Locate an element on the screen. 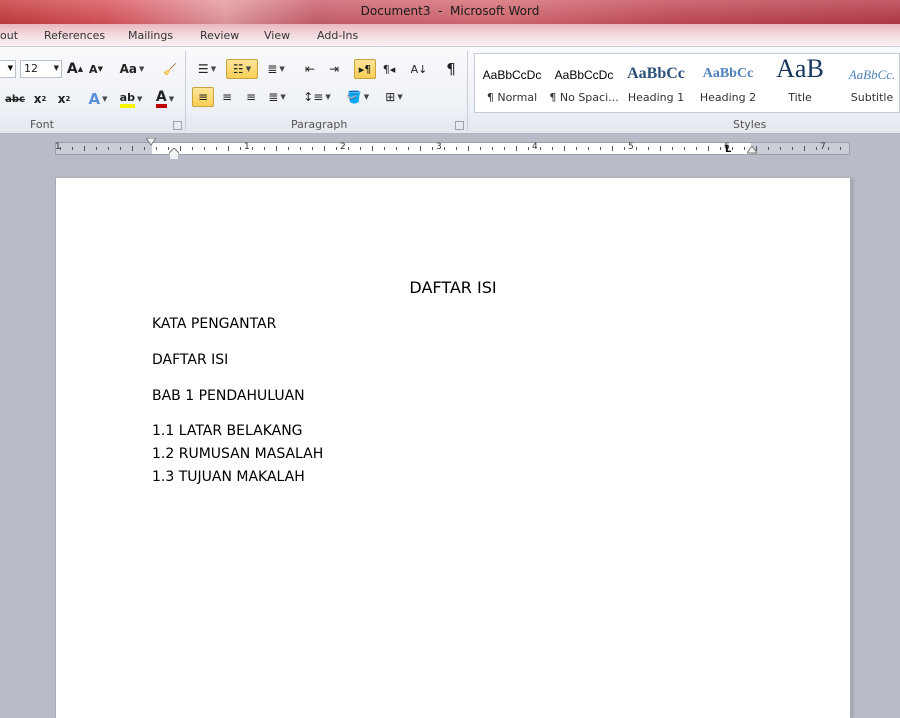  change-case-button: Aa ▼ is located at coordinates (132, 69).